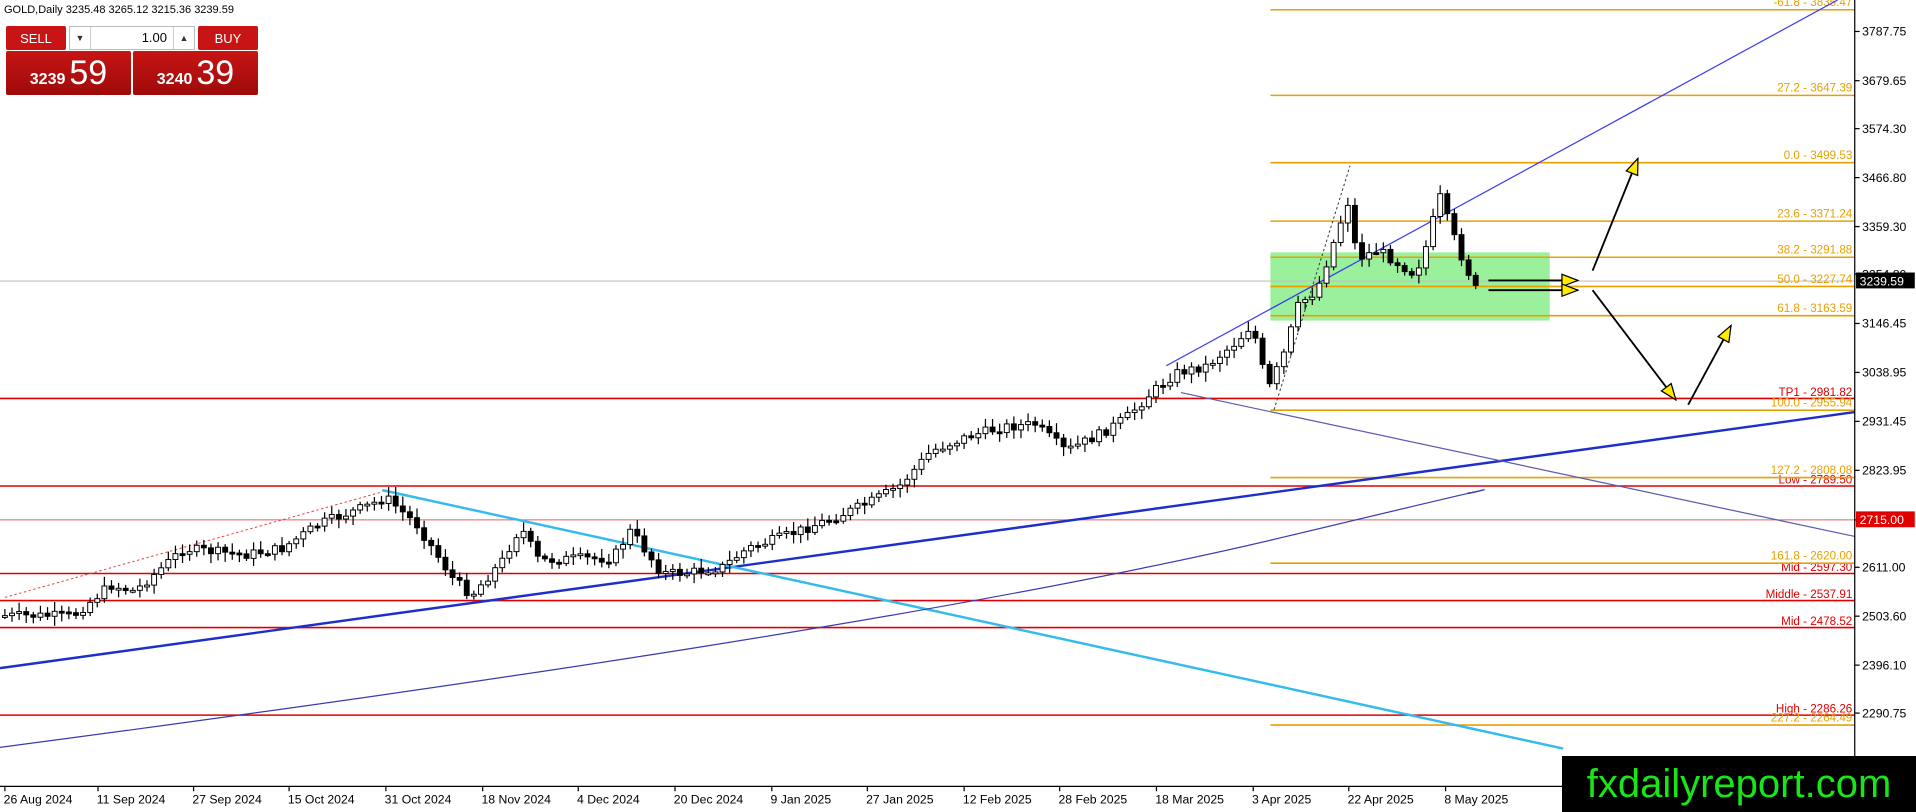 This screenshot has width=1916, height=812. Describe the element at coordinates (1189, 799) in the screenshot. I see `time-tick-label: 18 Mar 2025` at that location.